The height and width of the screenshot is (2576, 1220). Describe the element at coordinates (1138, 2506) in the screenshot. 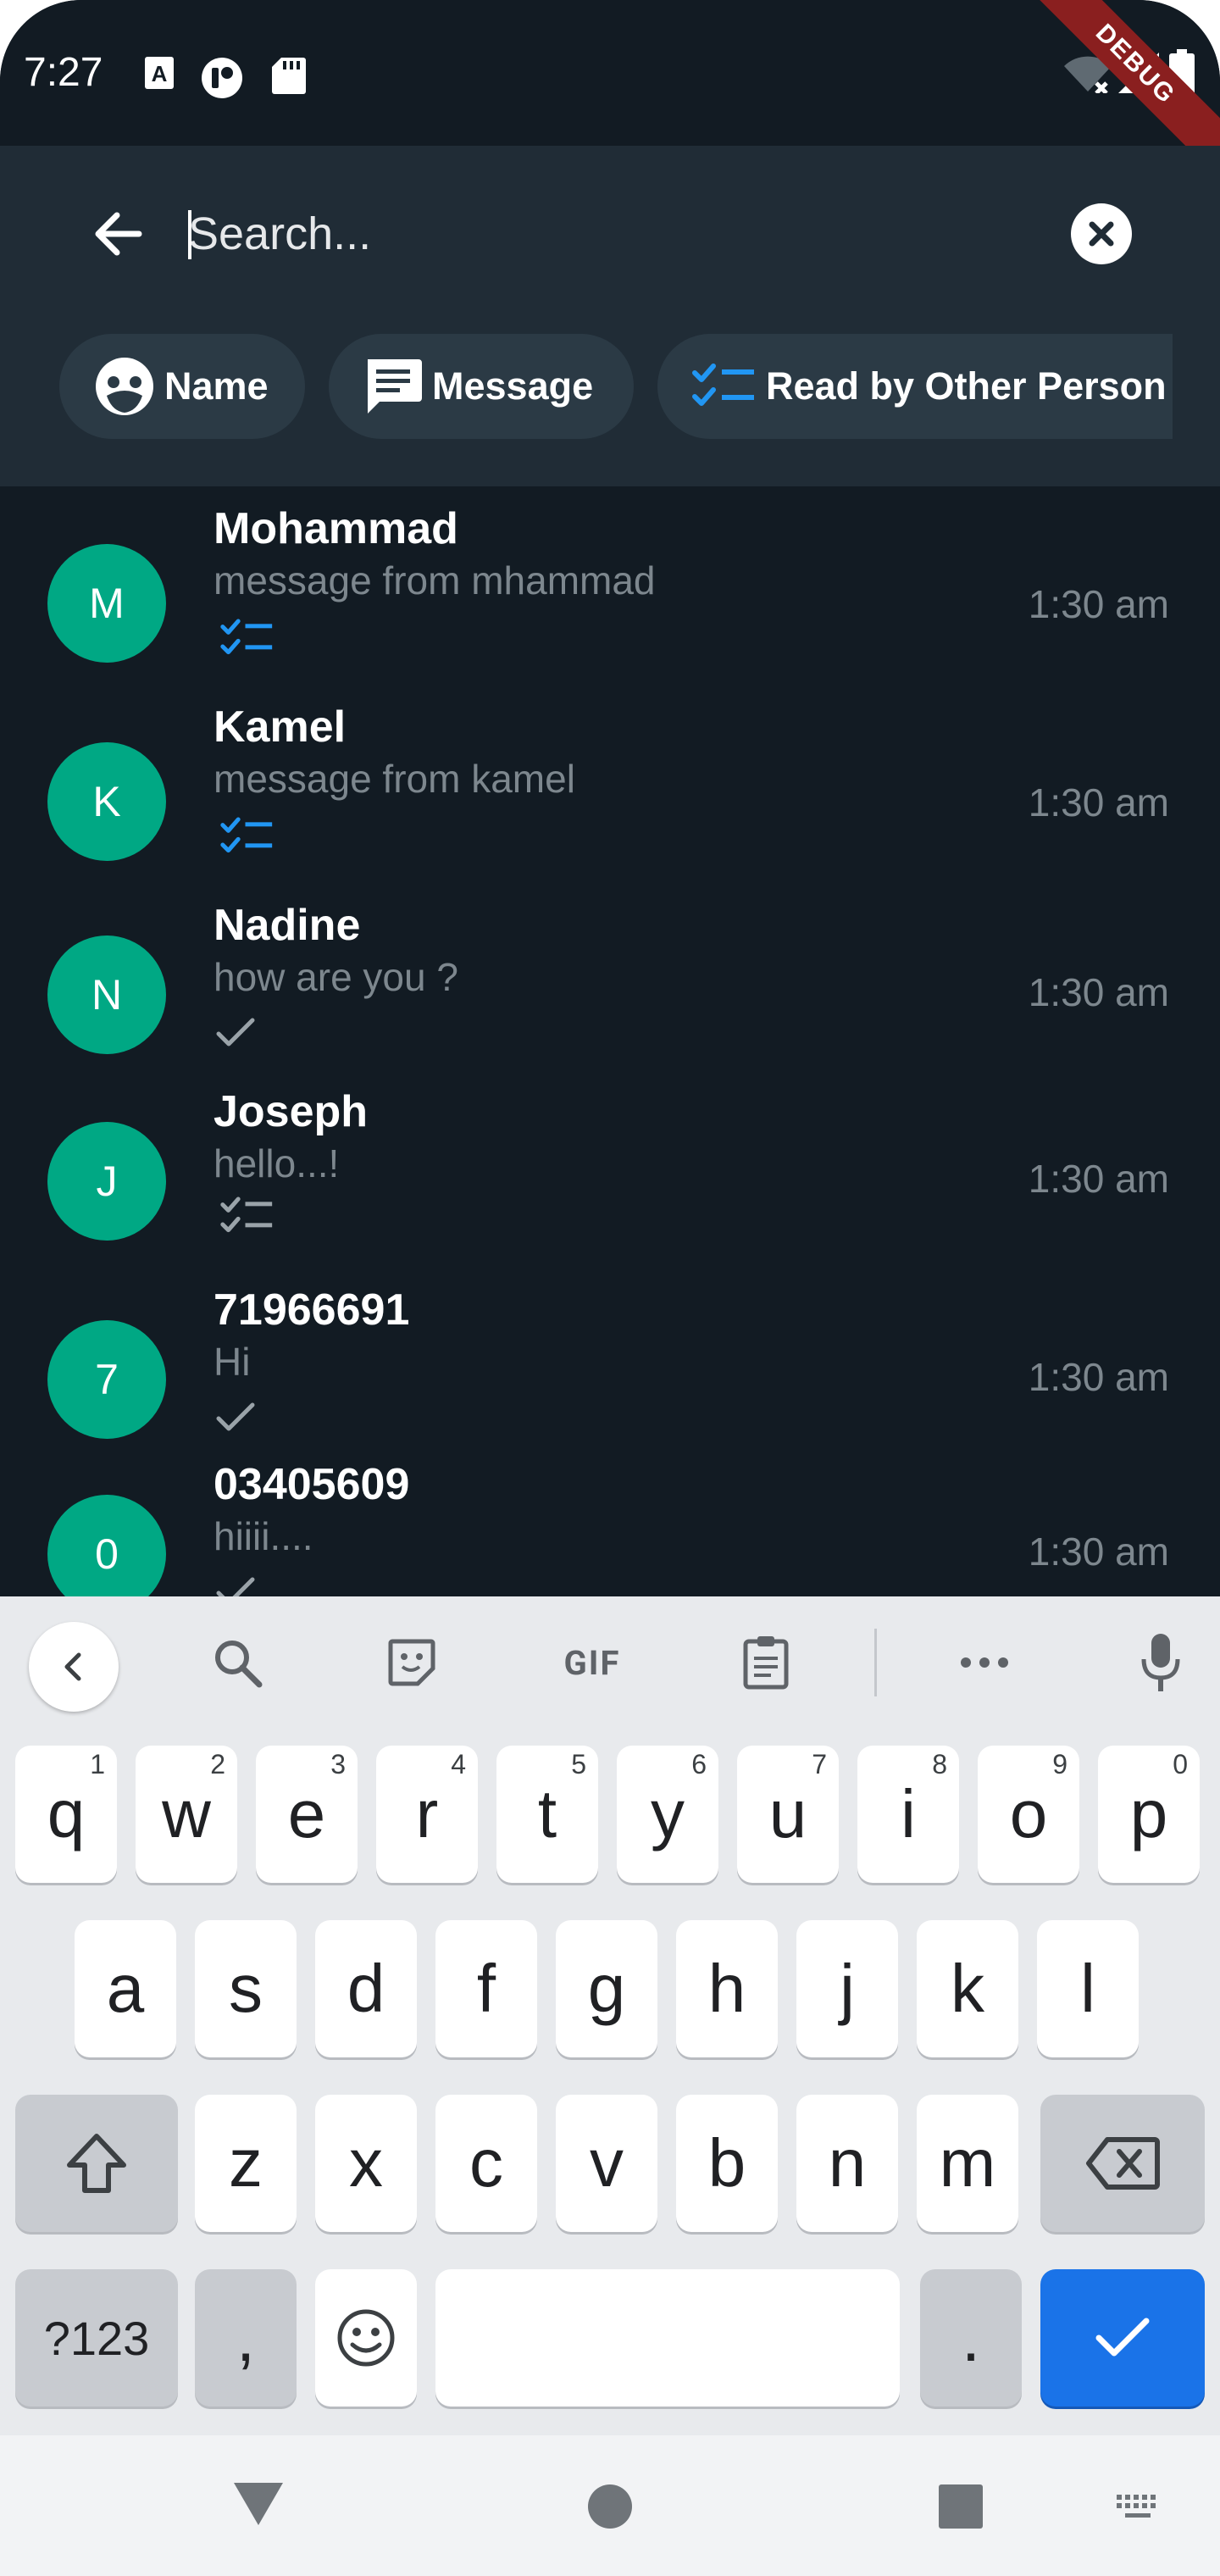

I see `keyboard-switch-icon` at that location.